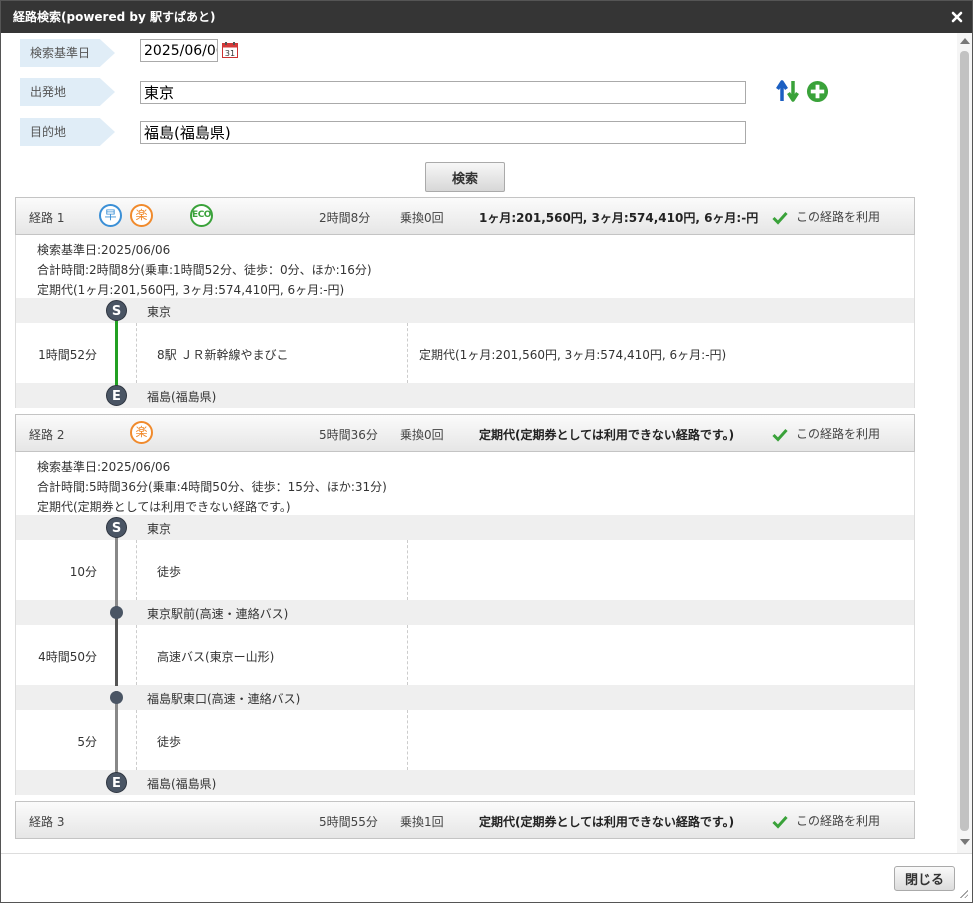 This screenshot has width=973, height=903. What do you see at coordinates (204, 270) in the screenshot?
I see `total-time: 合計時間:2時間8分(乗車:1時間52分、徒歩：0分、ほか:16分)` at bounding box center [204, 270].